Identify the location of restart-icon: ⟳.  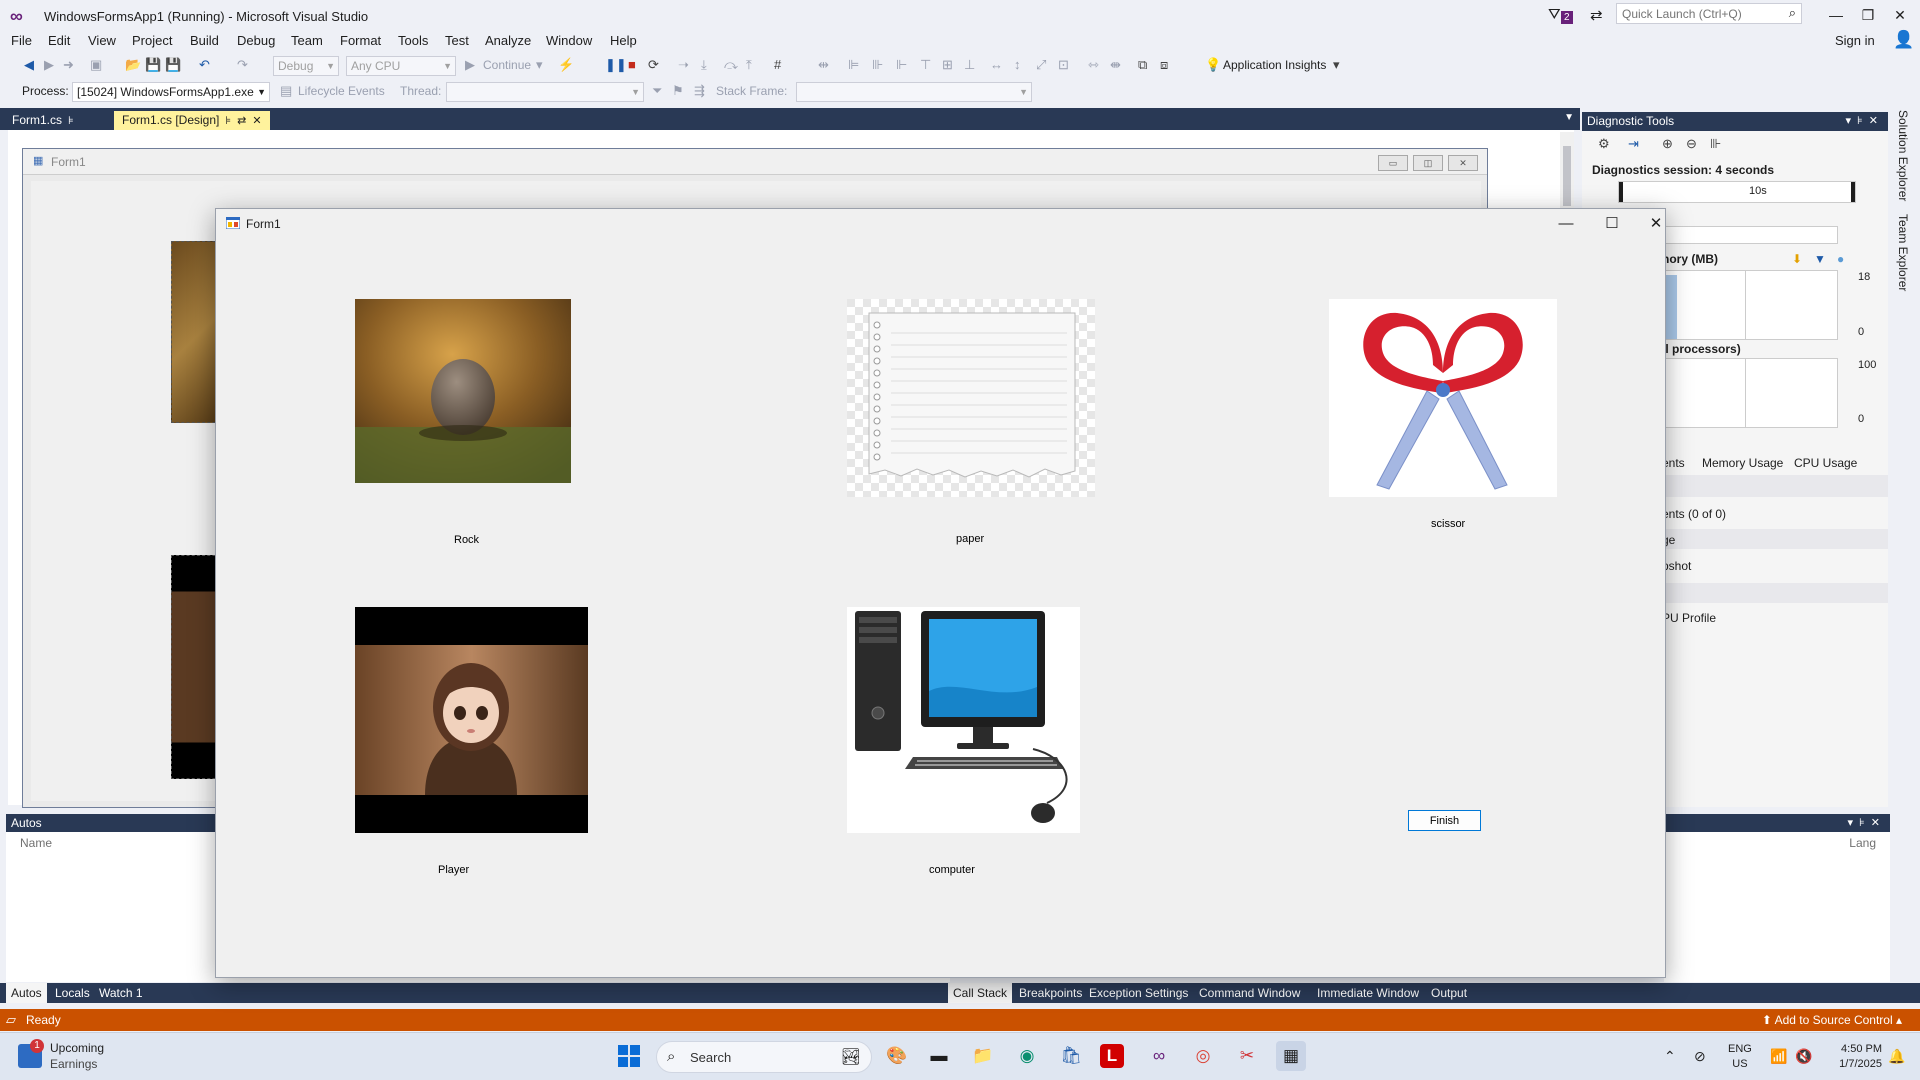
(653, 65).